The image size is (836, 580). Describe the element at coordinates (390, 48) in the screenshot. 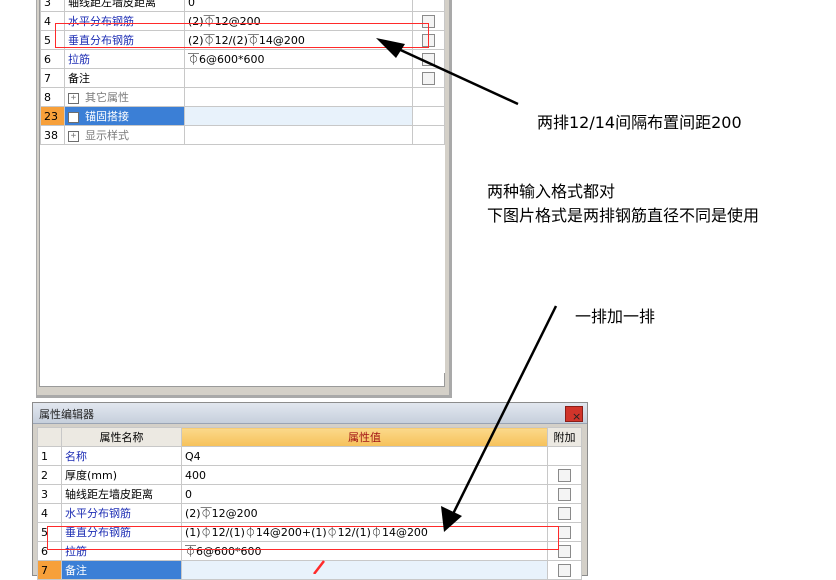

I see `arrow-1-head` at that location.